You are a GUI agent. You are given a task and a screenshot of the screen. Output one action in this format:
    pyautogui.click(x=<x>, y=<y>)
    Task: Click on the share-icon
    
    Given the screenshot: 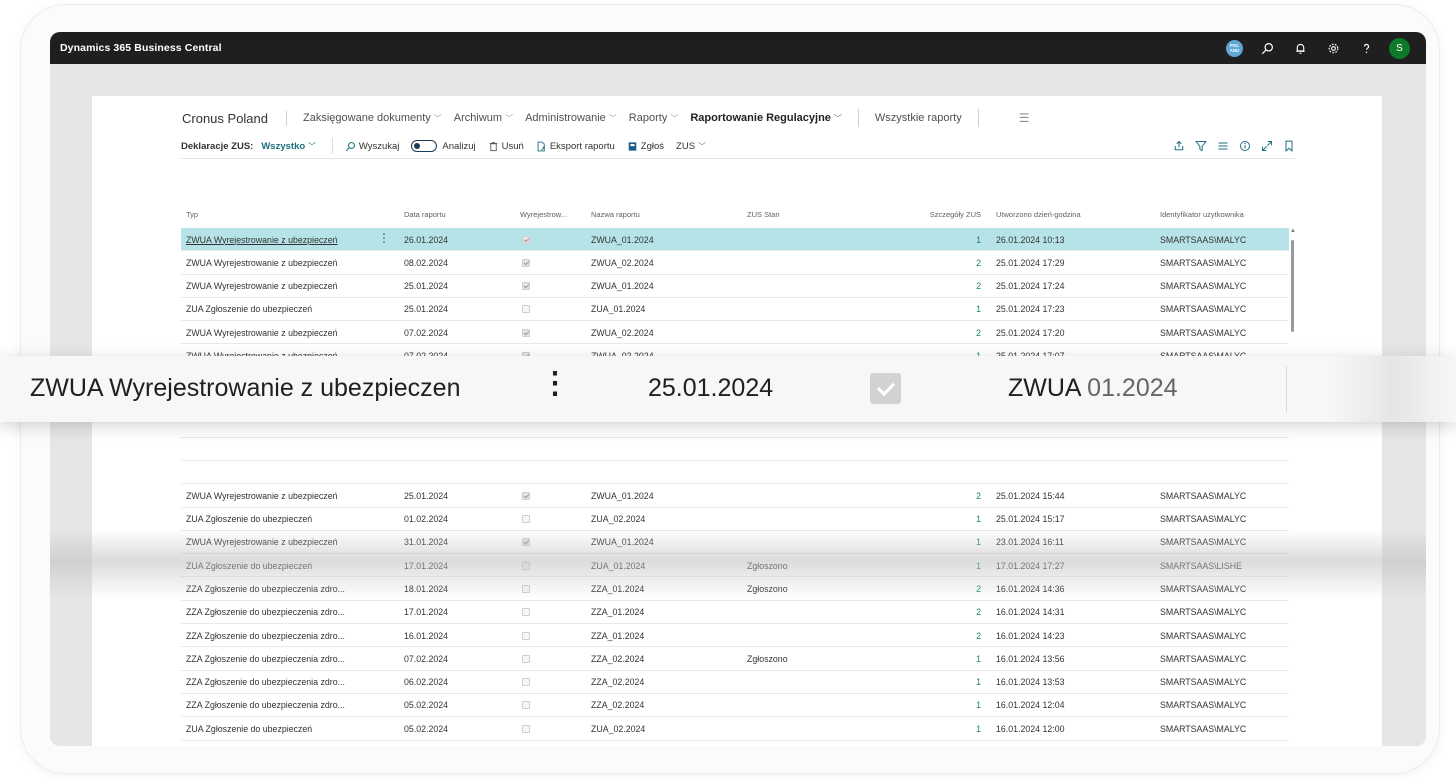 What is the action you would take?
    pyautogui.click(x=1179, y=146)
    